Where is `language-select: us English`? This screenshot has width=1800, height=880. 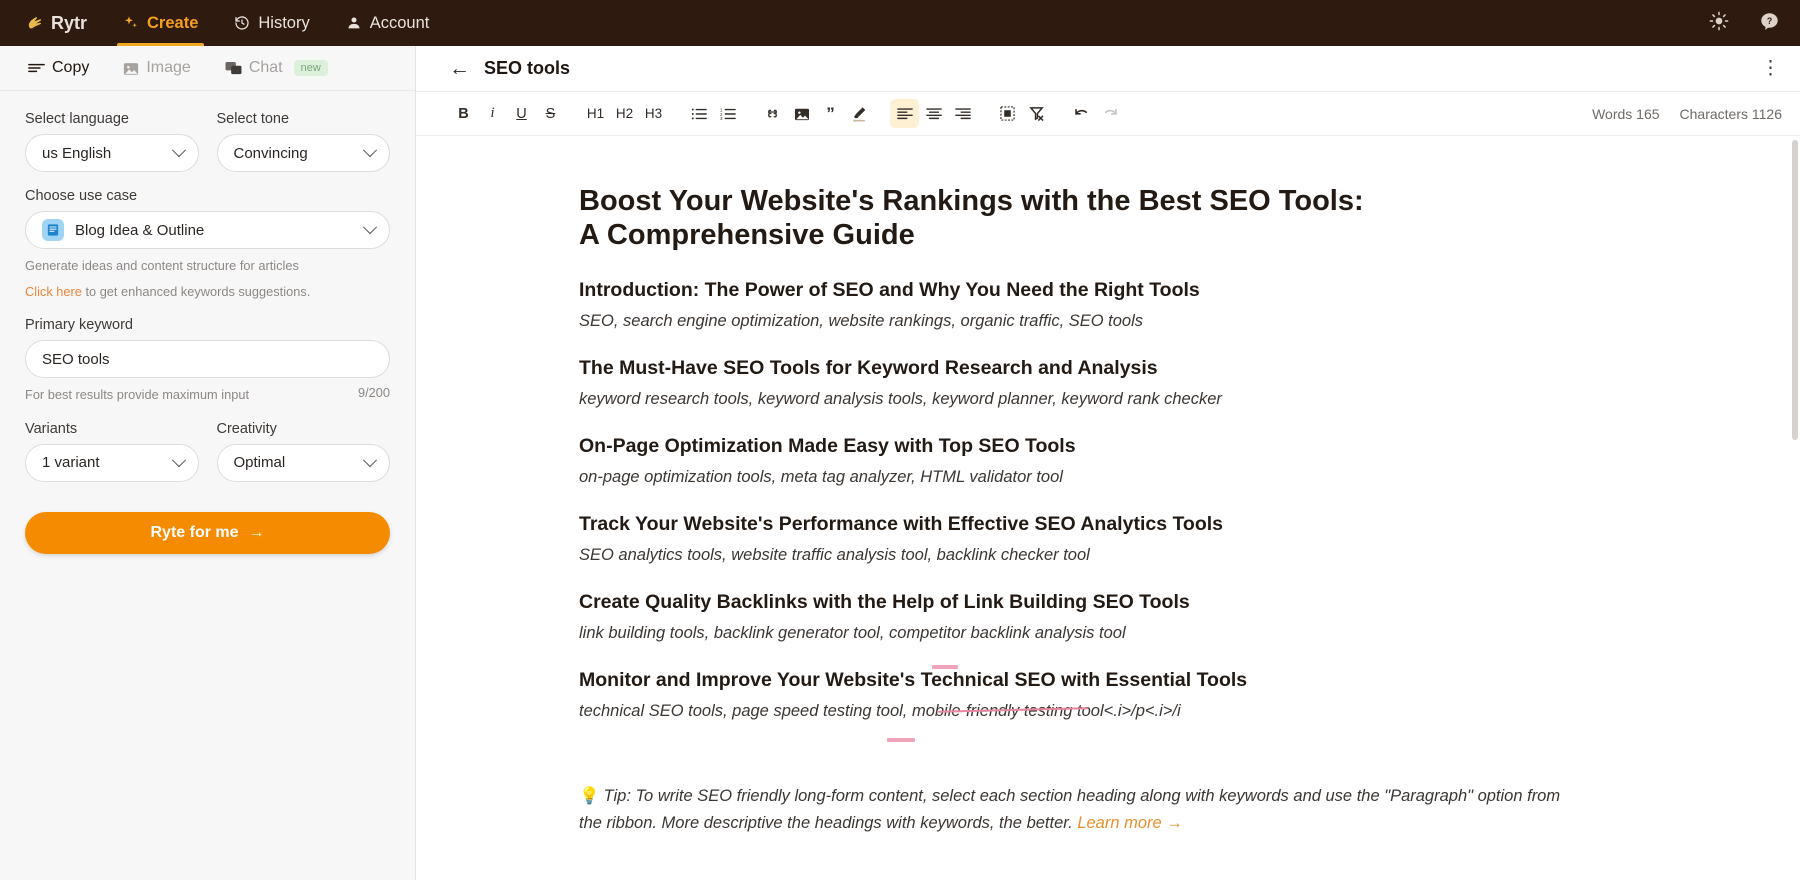 language-select: us English is located at coordinates (112, 153).